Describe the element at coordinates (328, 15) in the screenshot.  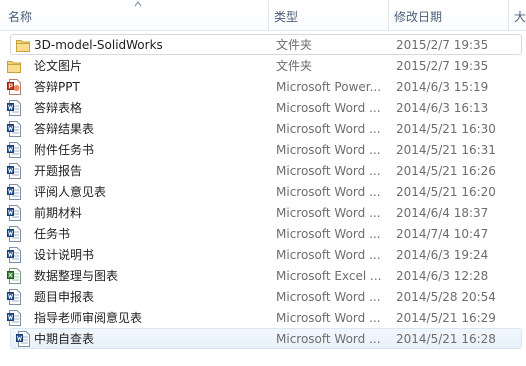
I see `column-header-type: 类型` at that location.